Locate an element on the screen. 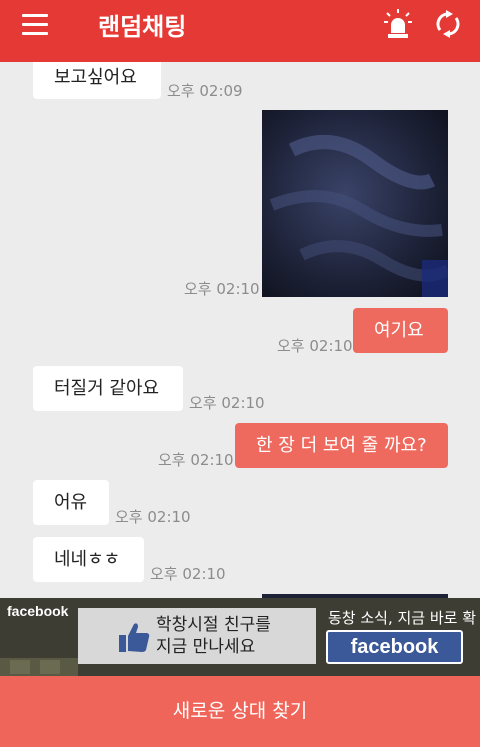  app-title: 랜덤채팅 is located at coordinates (142, 27).